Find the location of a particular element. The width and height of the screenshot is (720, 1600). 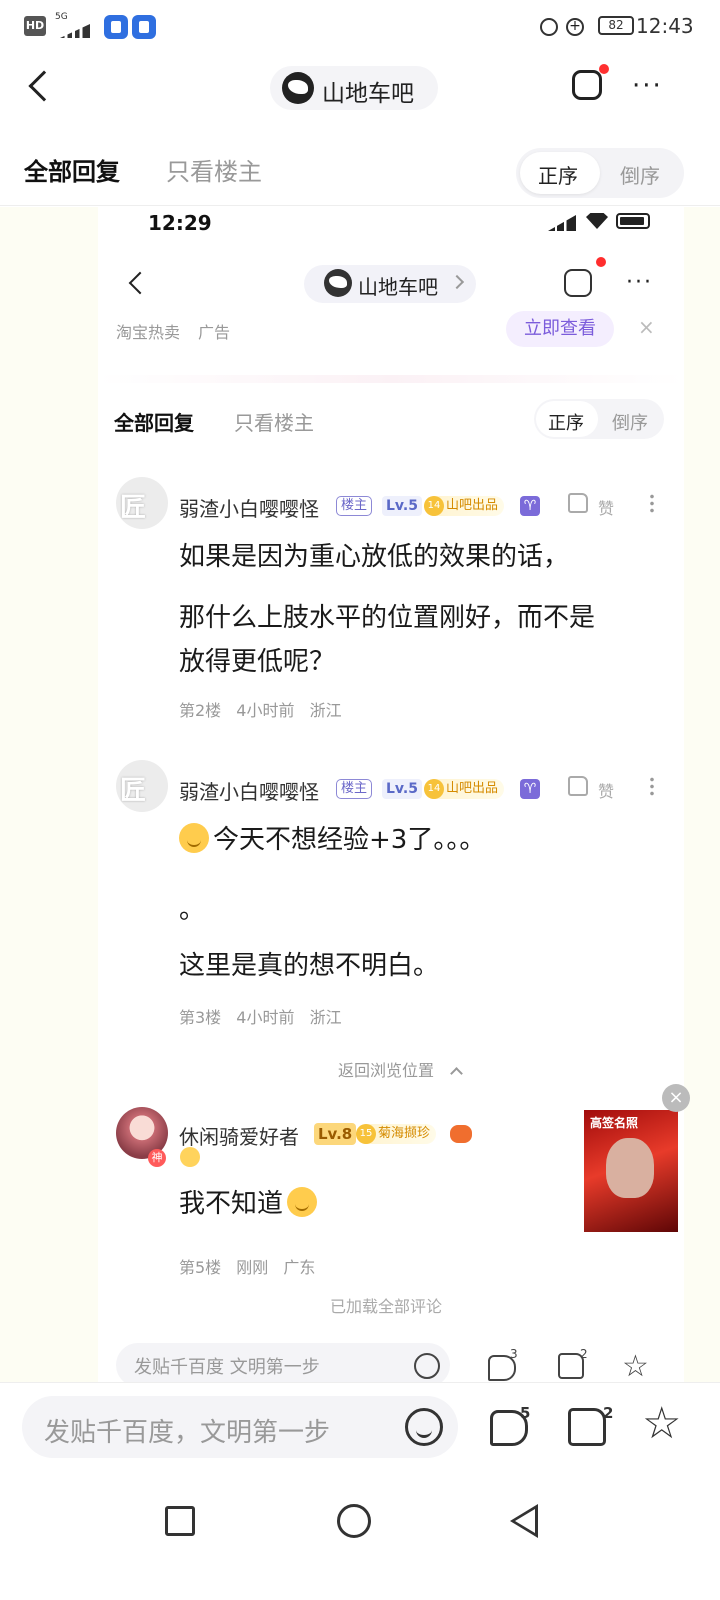

floor-number: 第5楼 is located at coordinates (200, 1267).